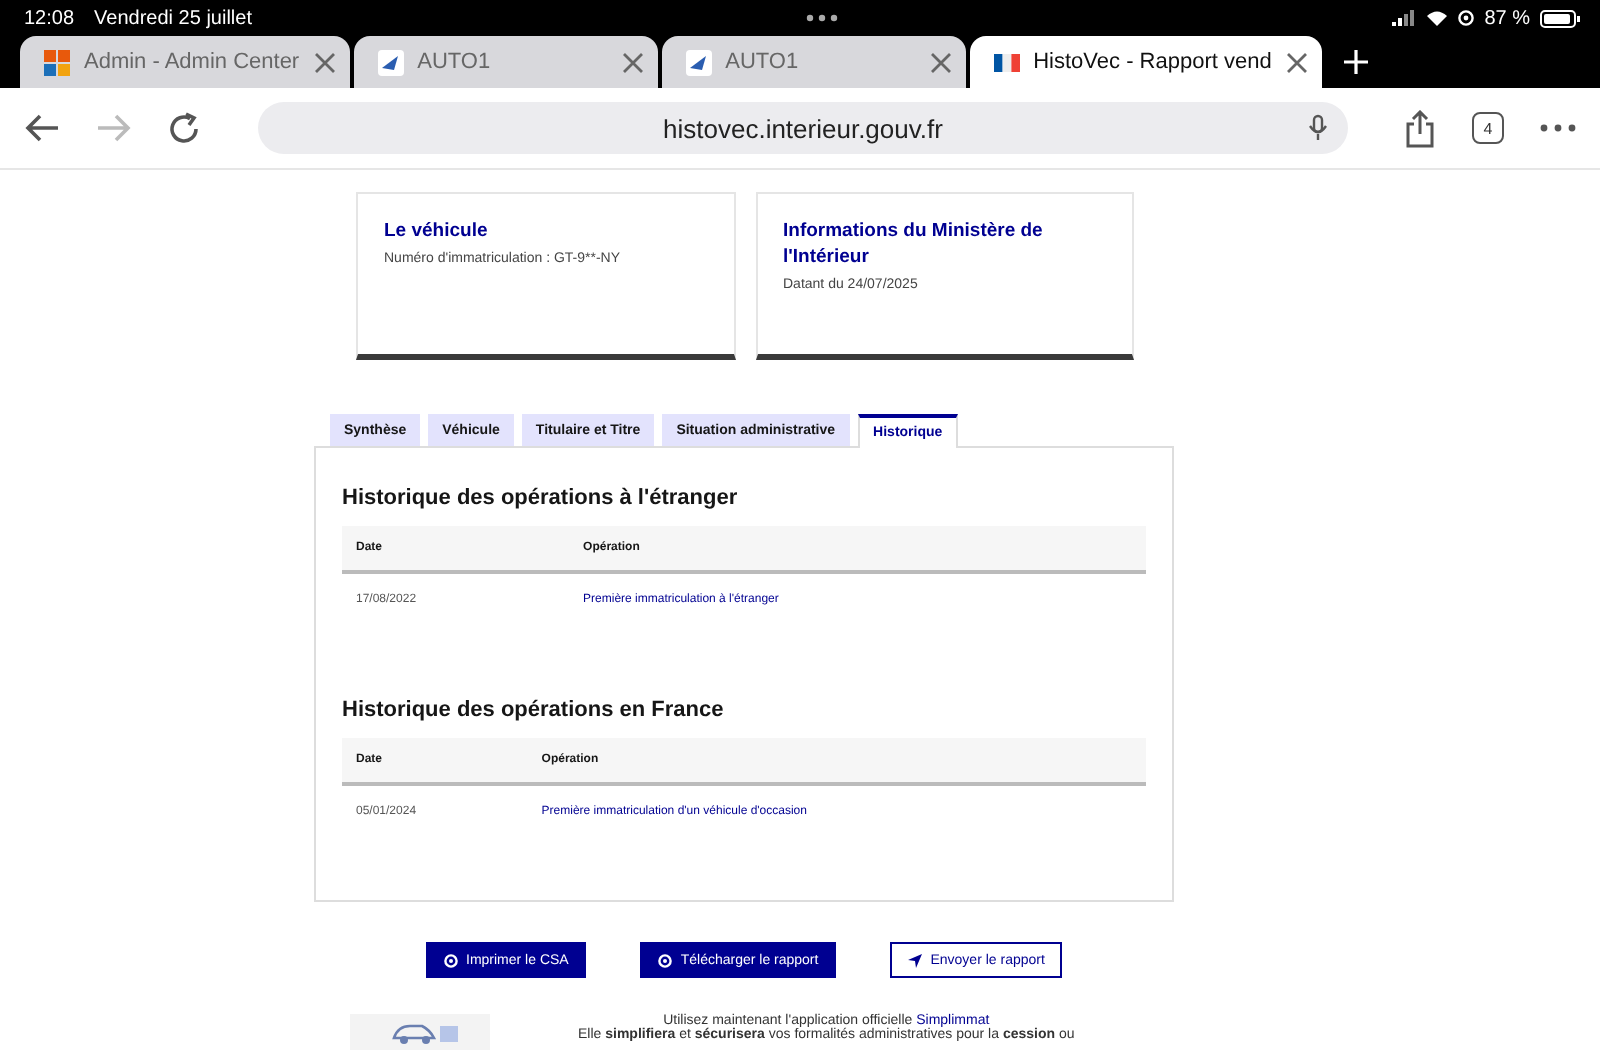 The image size is (1600, 1050). I want to click on address-field: histovec.interieur.gouv.fr, so click(803, 128).